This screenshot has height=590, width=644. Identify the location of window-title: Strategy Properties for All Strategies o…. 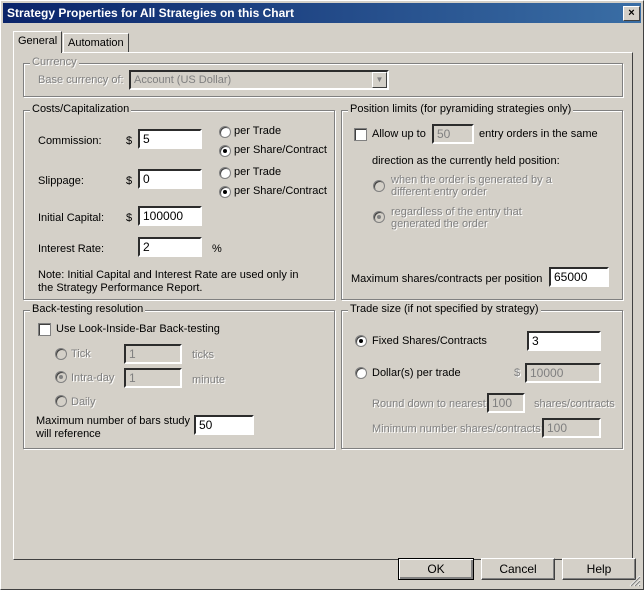
(150, 13).